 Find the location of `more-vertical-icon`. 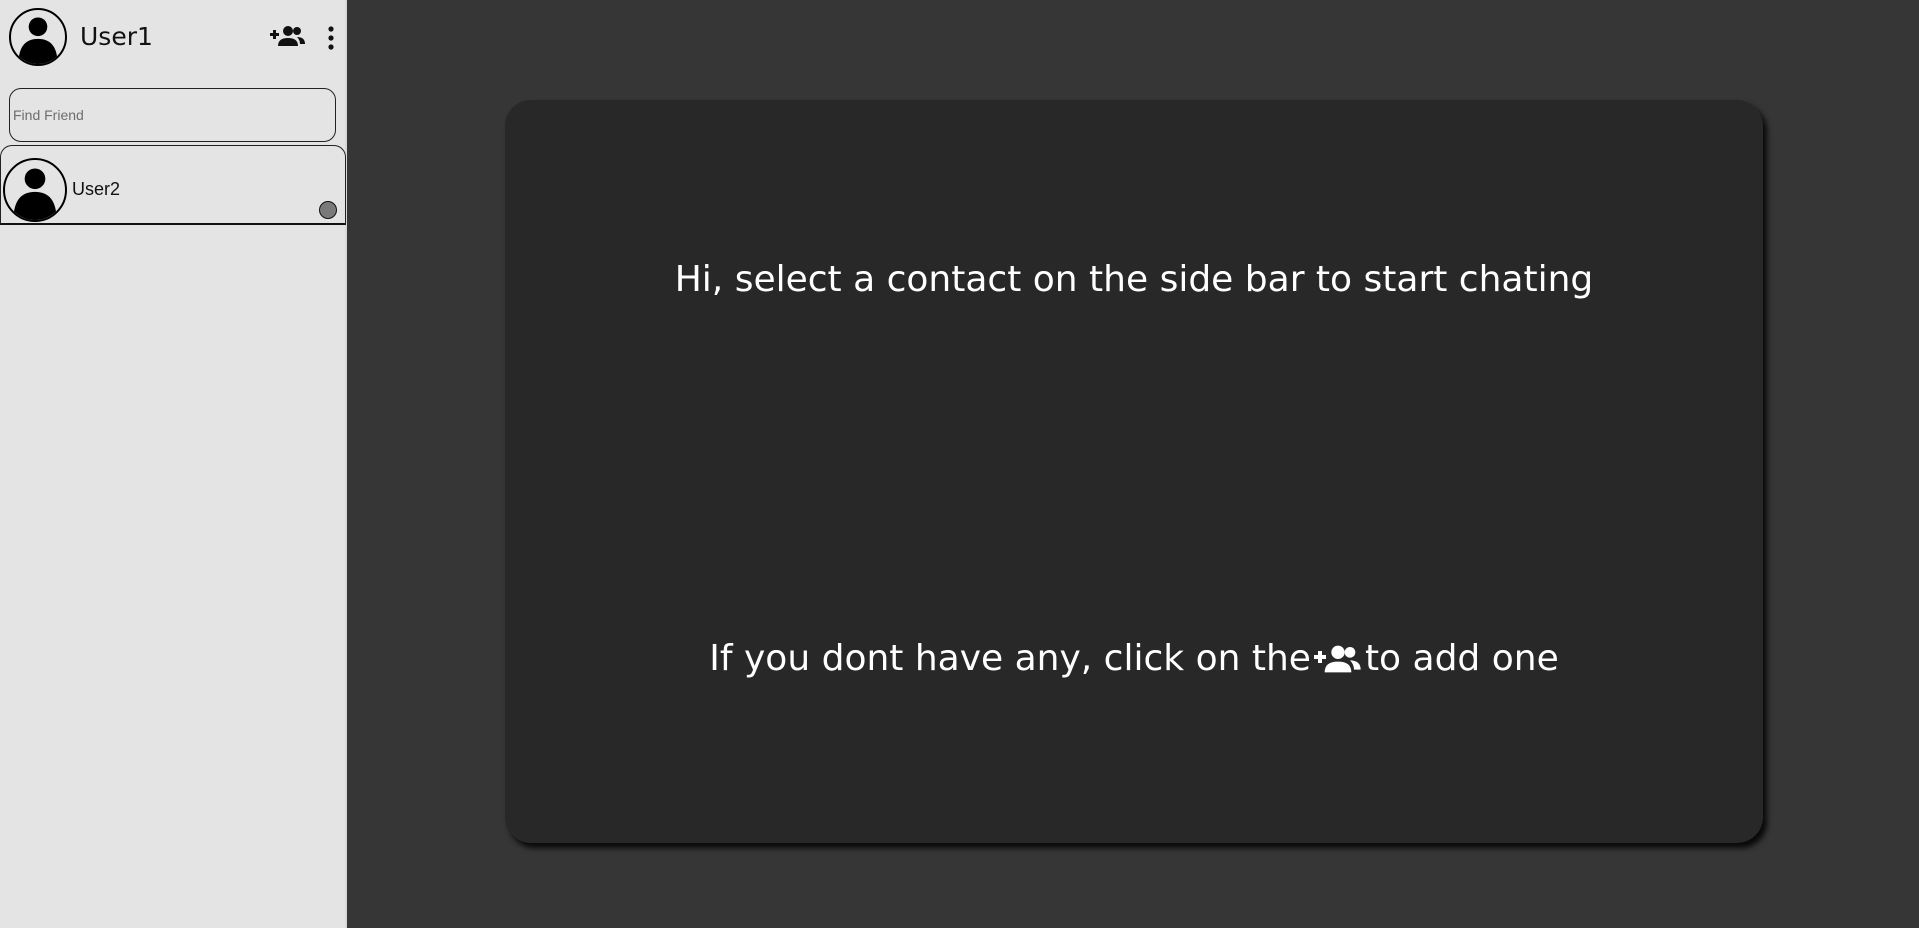

more-vertical-icon is located at coordinates (331, 38).